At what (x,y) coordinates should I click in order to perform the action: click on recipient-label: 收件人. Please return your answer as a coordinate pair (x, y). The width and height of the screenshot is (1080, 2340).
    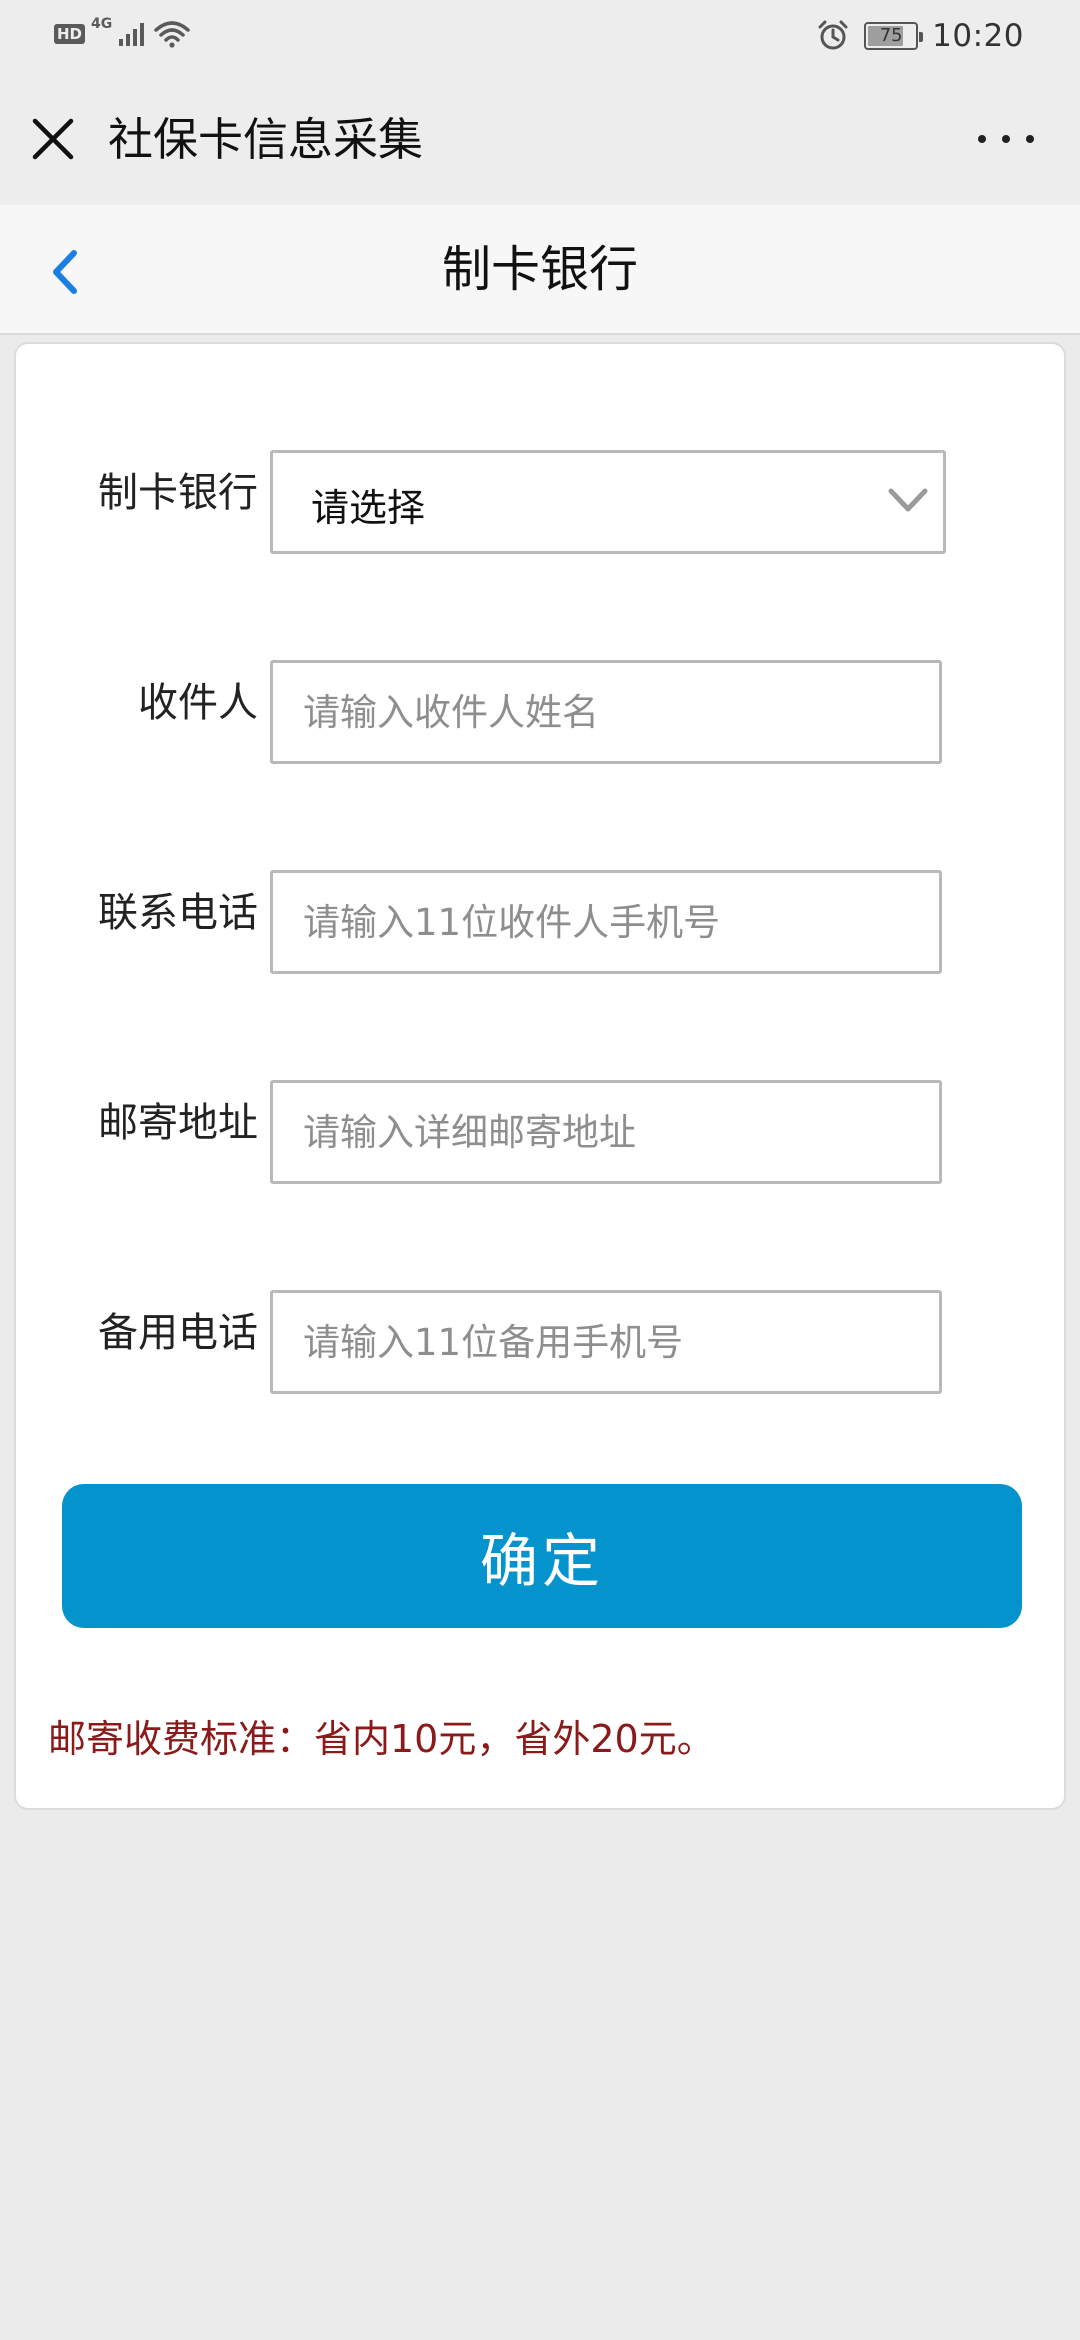
    Looking at the image, I should click on (198, 703).